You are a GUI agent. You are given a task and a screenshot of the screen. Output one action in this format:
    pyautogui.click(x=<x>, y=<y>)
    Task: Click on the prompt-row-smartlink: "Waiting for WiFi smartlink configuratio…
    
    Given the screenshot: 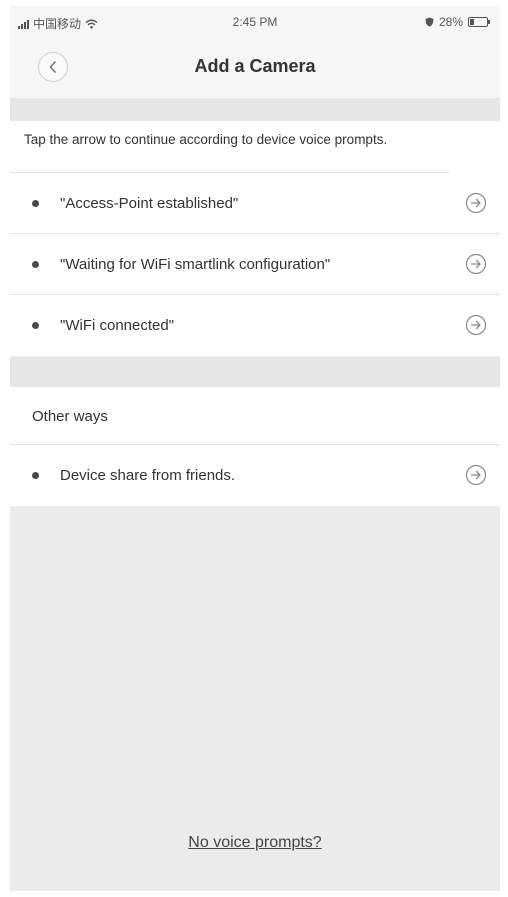 What is the action you would take?
    pyautogui.click(x=255, y=264)
    